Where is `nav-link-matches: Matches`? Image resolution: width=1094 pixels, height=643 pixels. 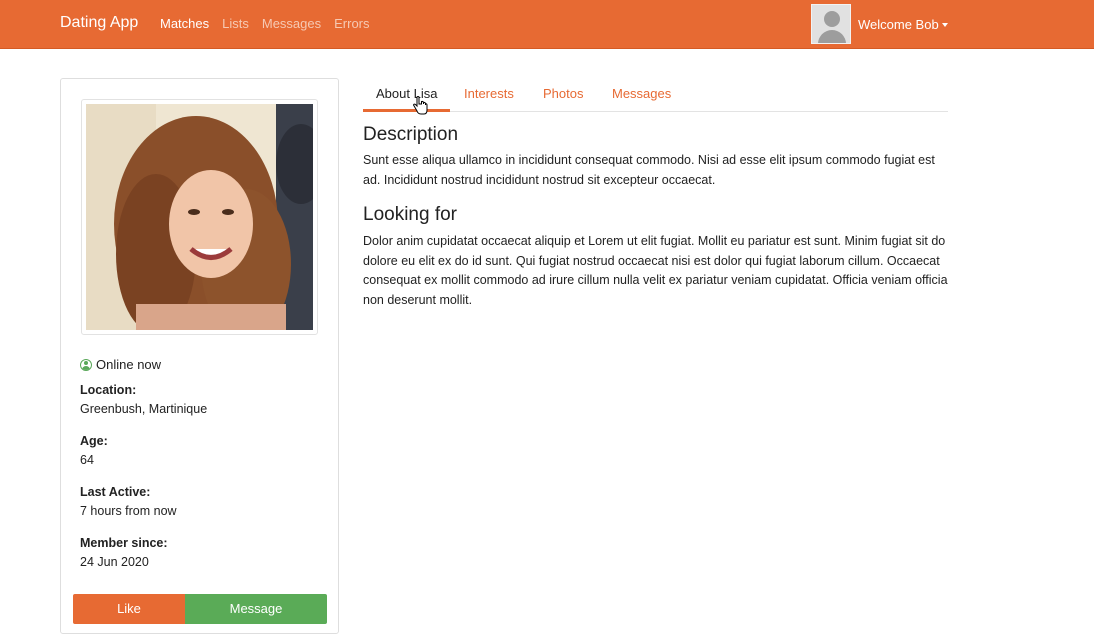 nav-link-matches: Matches is located at coordinates (184, 23).